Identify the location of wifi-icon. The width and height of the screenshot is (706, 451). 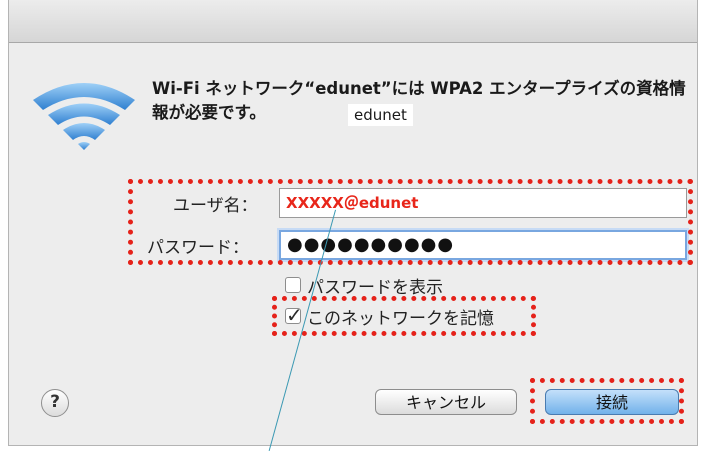
(84, 116).